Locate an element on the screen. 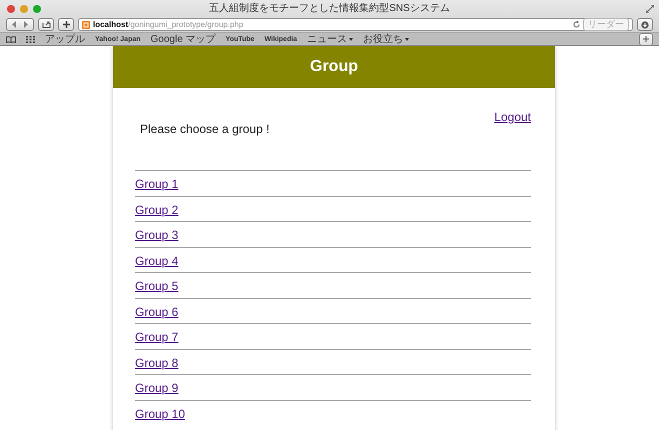 This screenshot has width=659, height=430. bookmark-link: アップル is located at coordinates (65, 39).